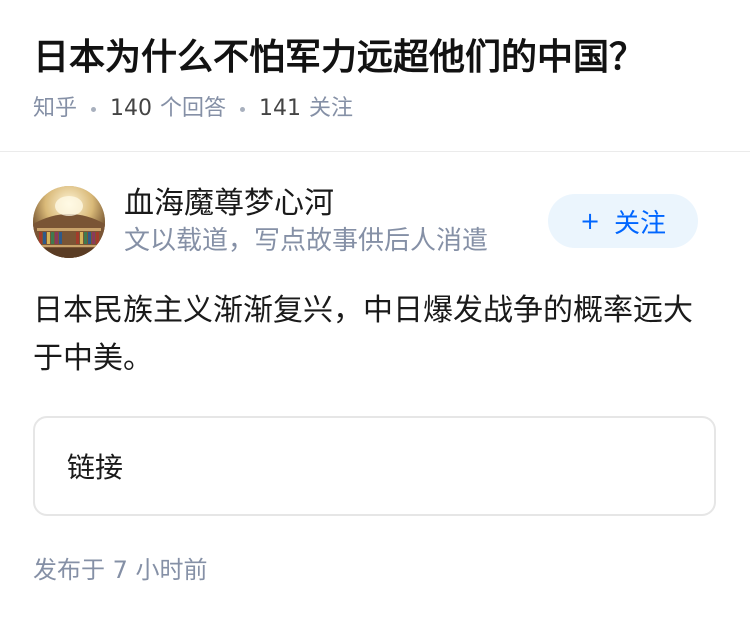 Image resolution: width=750 pixels, height=620 pixels. I want to click on author-row: 血海魔尊梦心河 文以载道，写点故事供后人消遣 + 关注, so click(365, 222).